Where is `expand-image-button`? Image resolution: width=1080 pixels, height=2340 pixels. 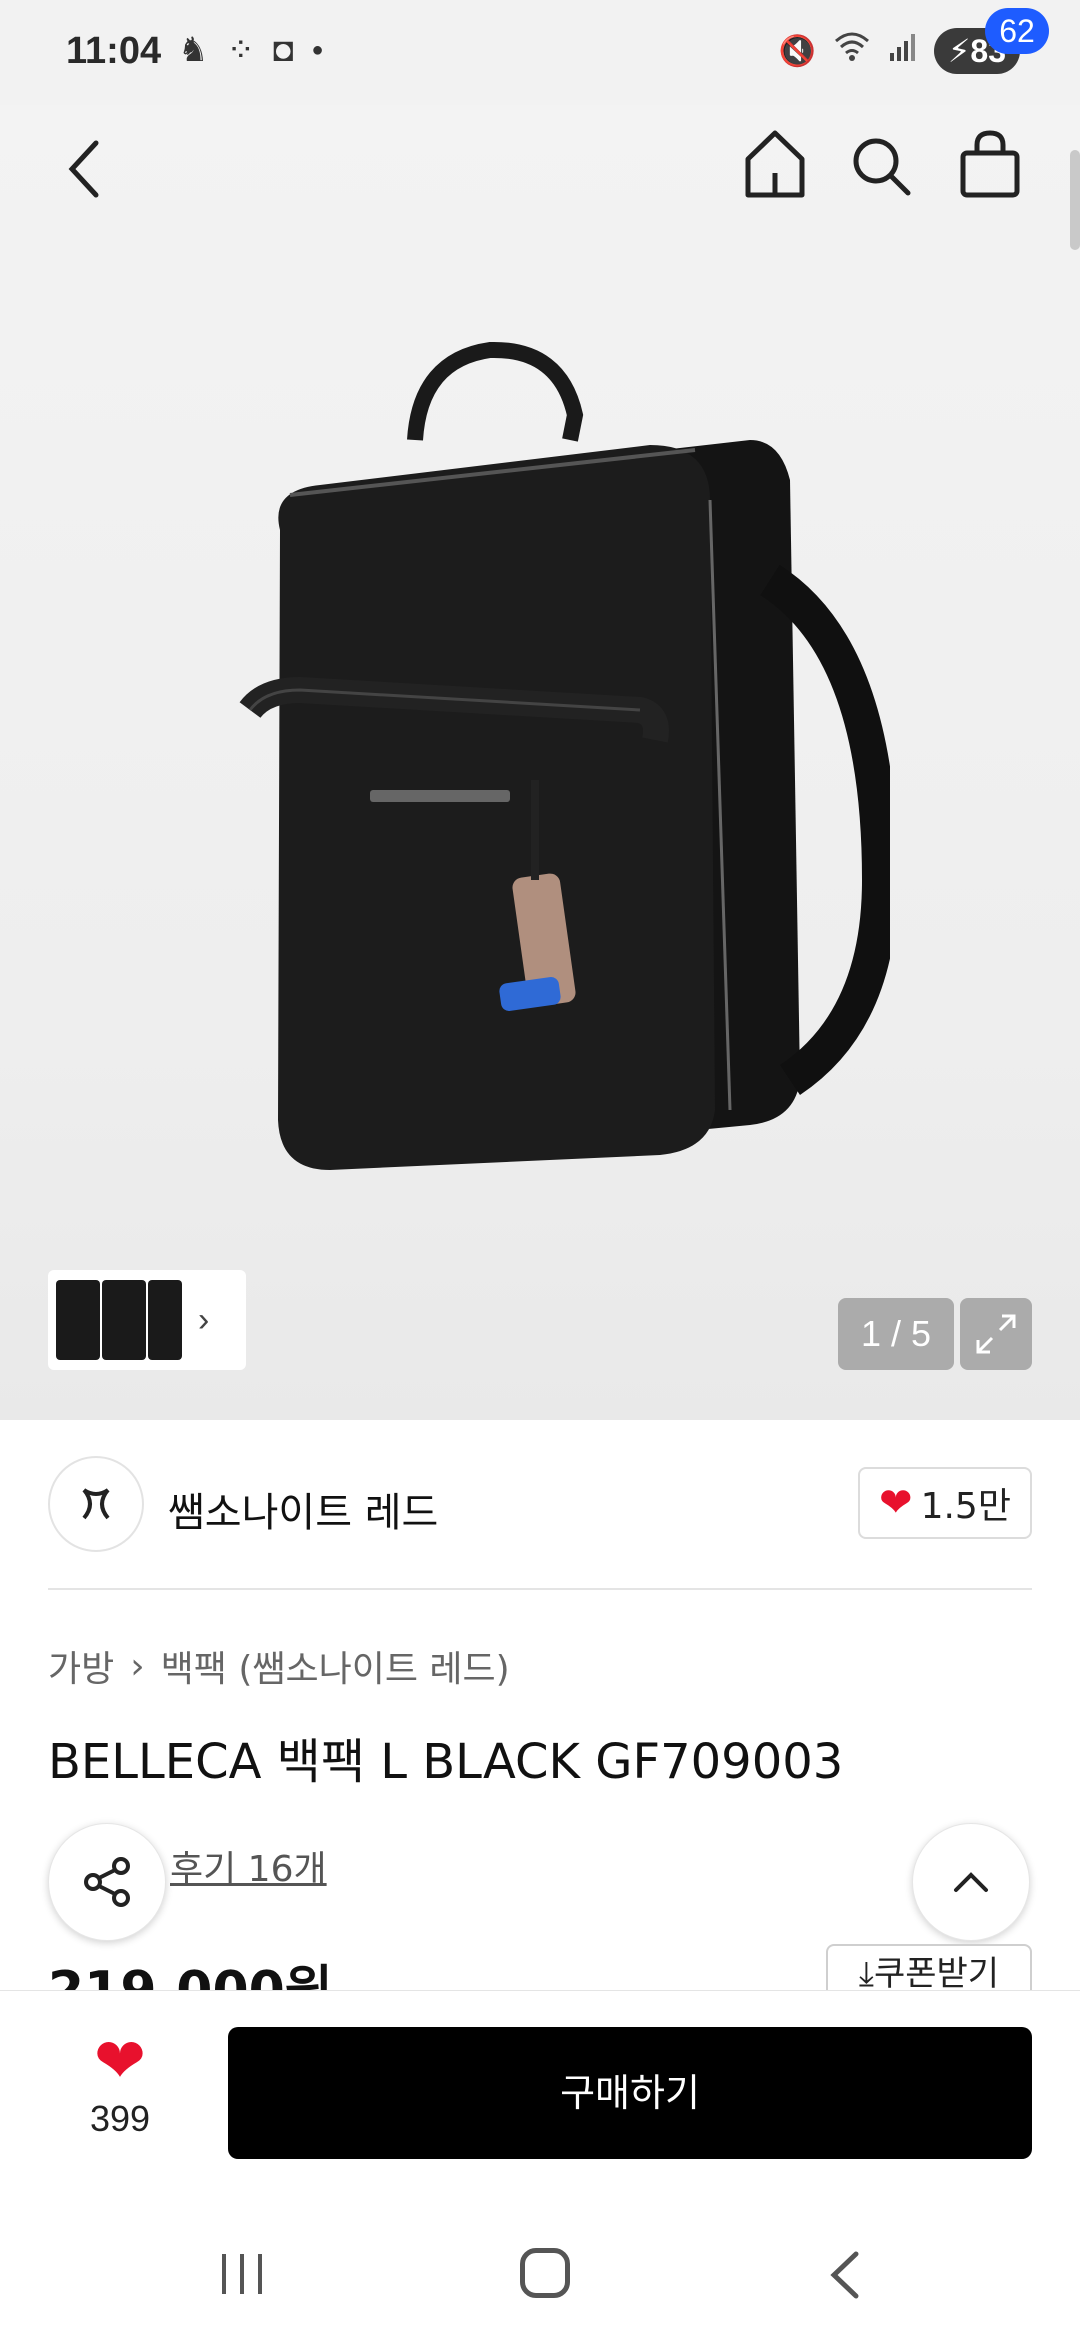 expand-image-button is located at coordinates (996, 1334).